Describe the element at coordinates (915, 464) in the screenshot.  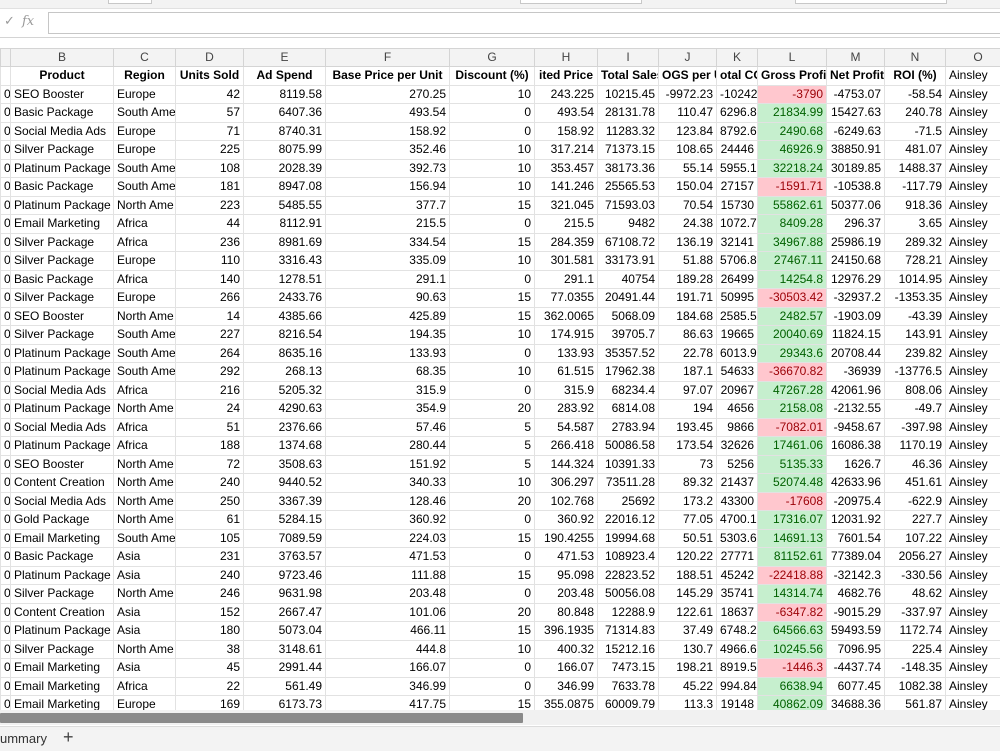
I see `cell: 46.36` at that location.